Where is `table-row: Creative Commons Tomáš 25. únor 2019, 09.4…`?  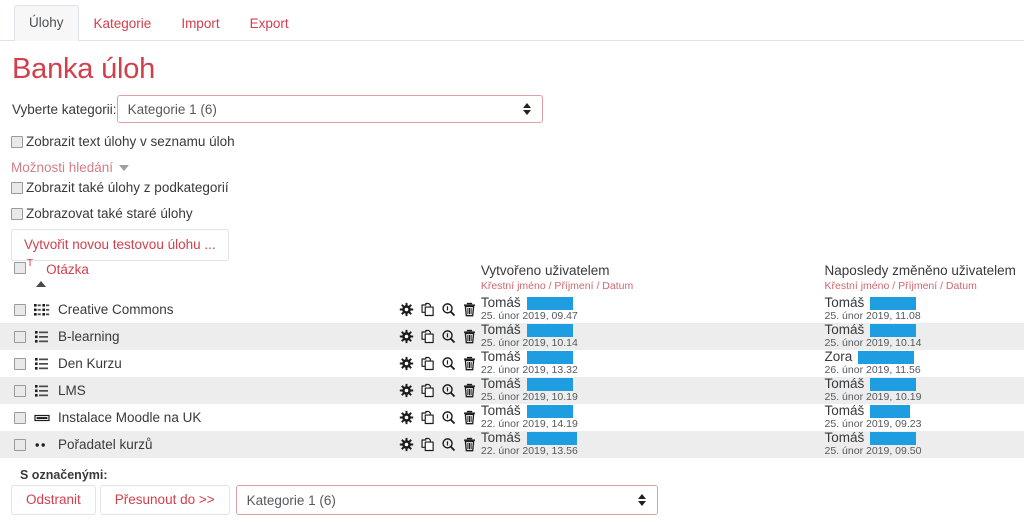 table-row: Creative Commons Tomáš 25. únor 2019, 09.4… is located at coordinates (512, 309).